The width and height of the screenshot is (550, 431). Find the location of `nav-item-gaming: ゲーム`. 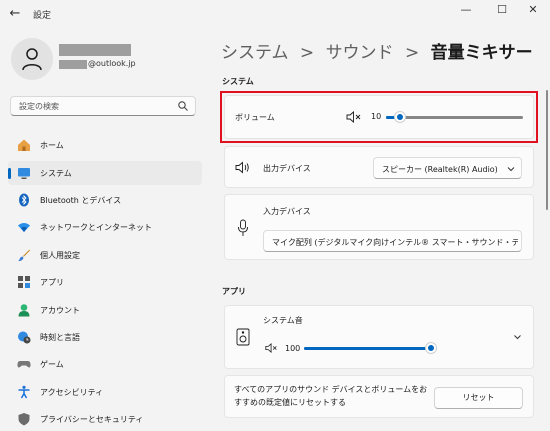

nav-item-gaming: ゲーム is located at coordinates (105, 364).